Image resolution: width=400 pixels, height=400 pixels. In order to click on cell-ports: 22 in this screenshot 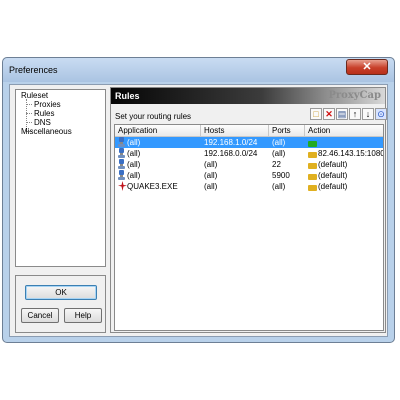, I will do `click(276, 164)`.